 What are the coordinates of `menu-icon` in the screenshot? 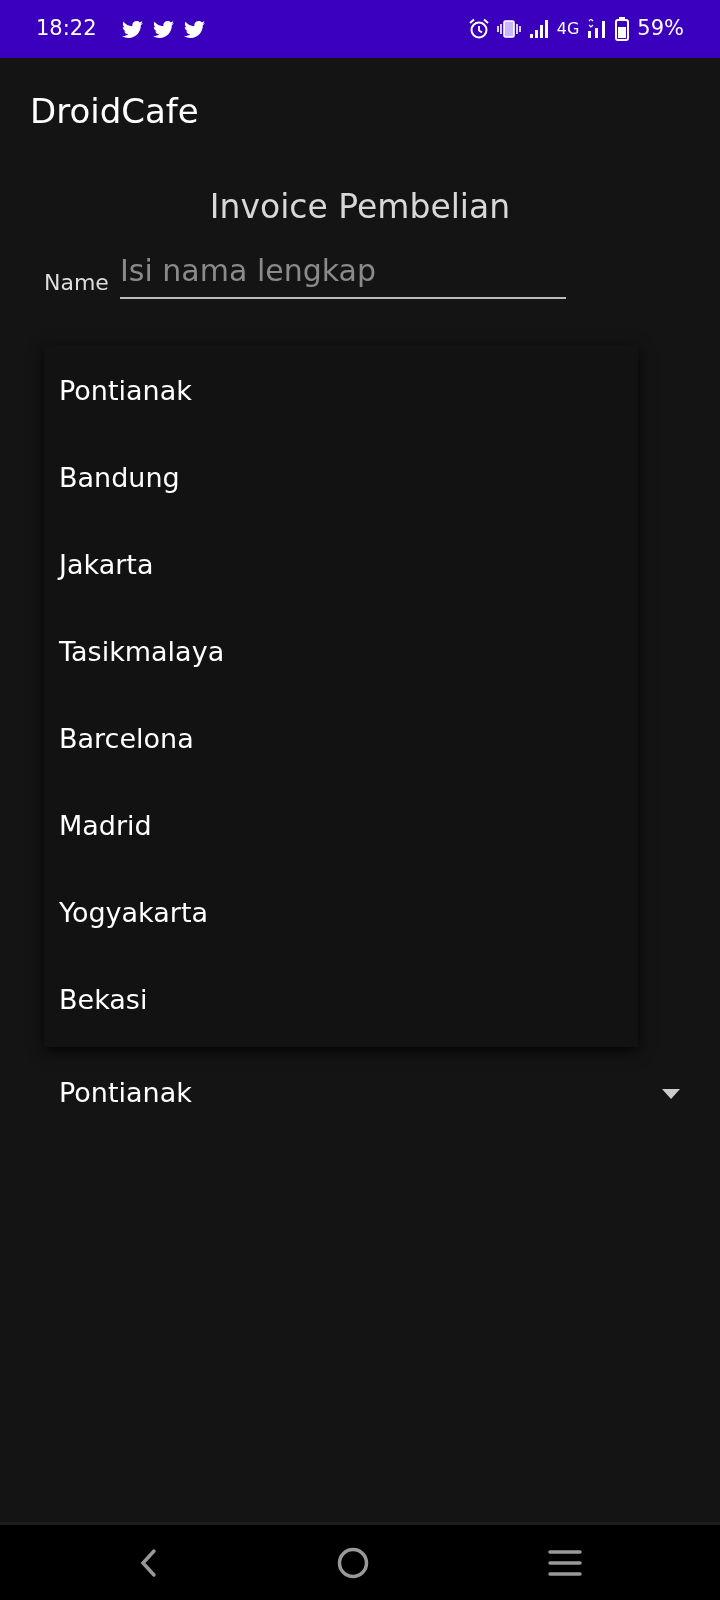 It's located at (565, 1562).